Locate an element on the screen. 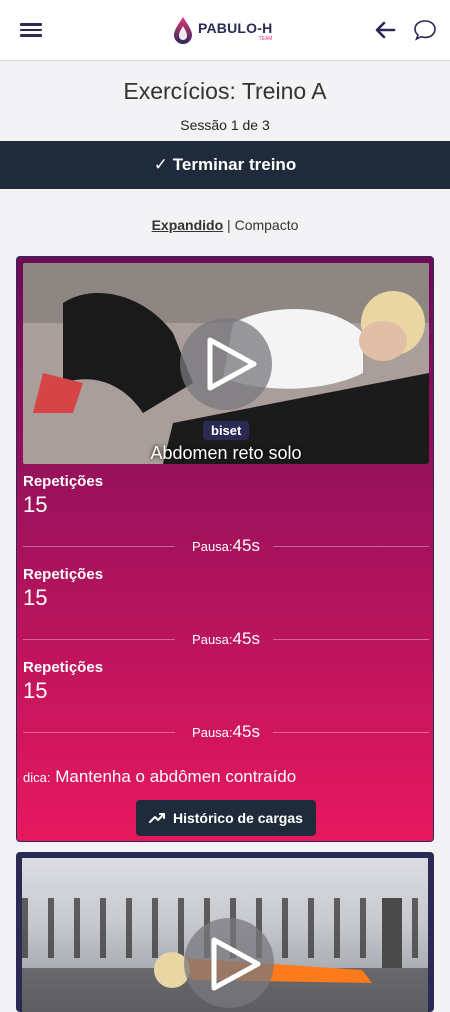  exercise-name: Abdomen reto solo is located at coordinates (226, 453).